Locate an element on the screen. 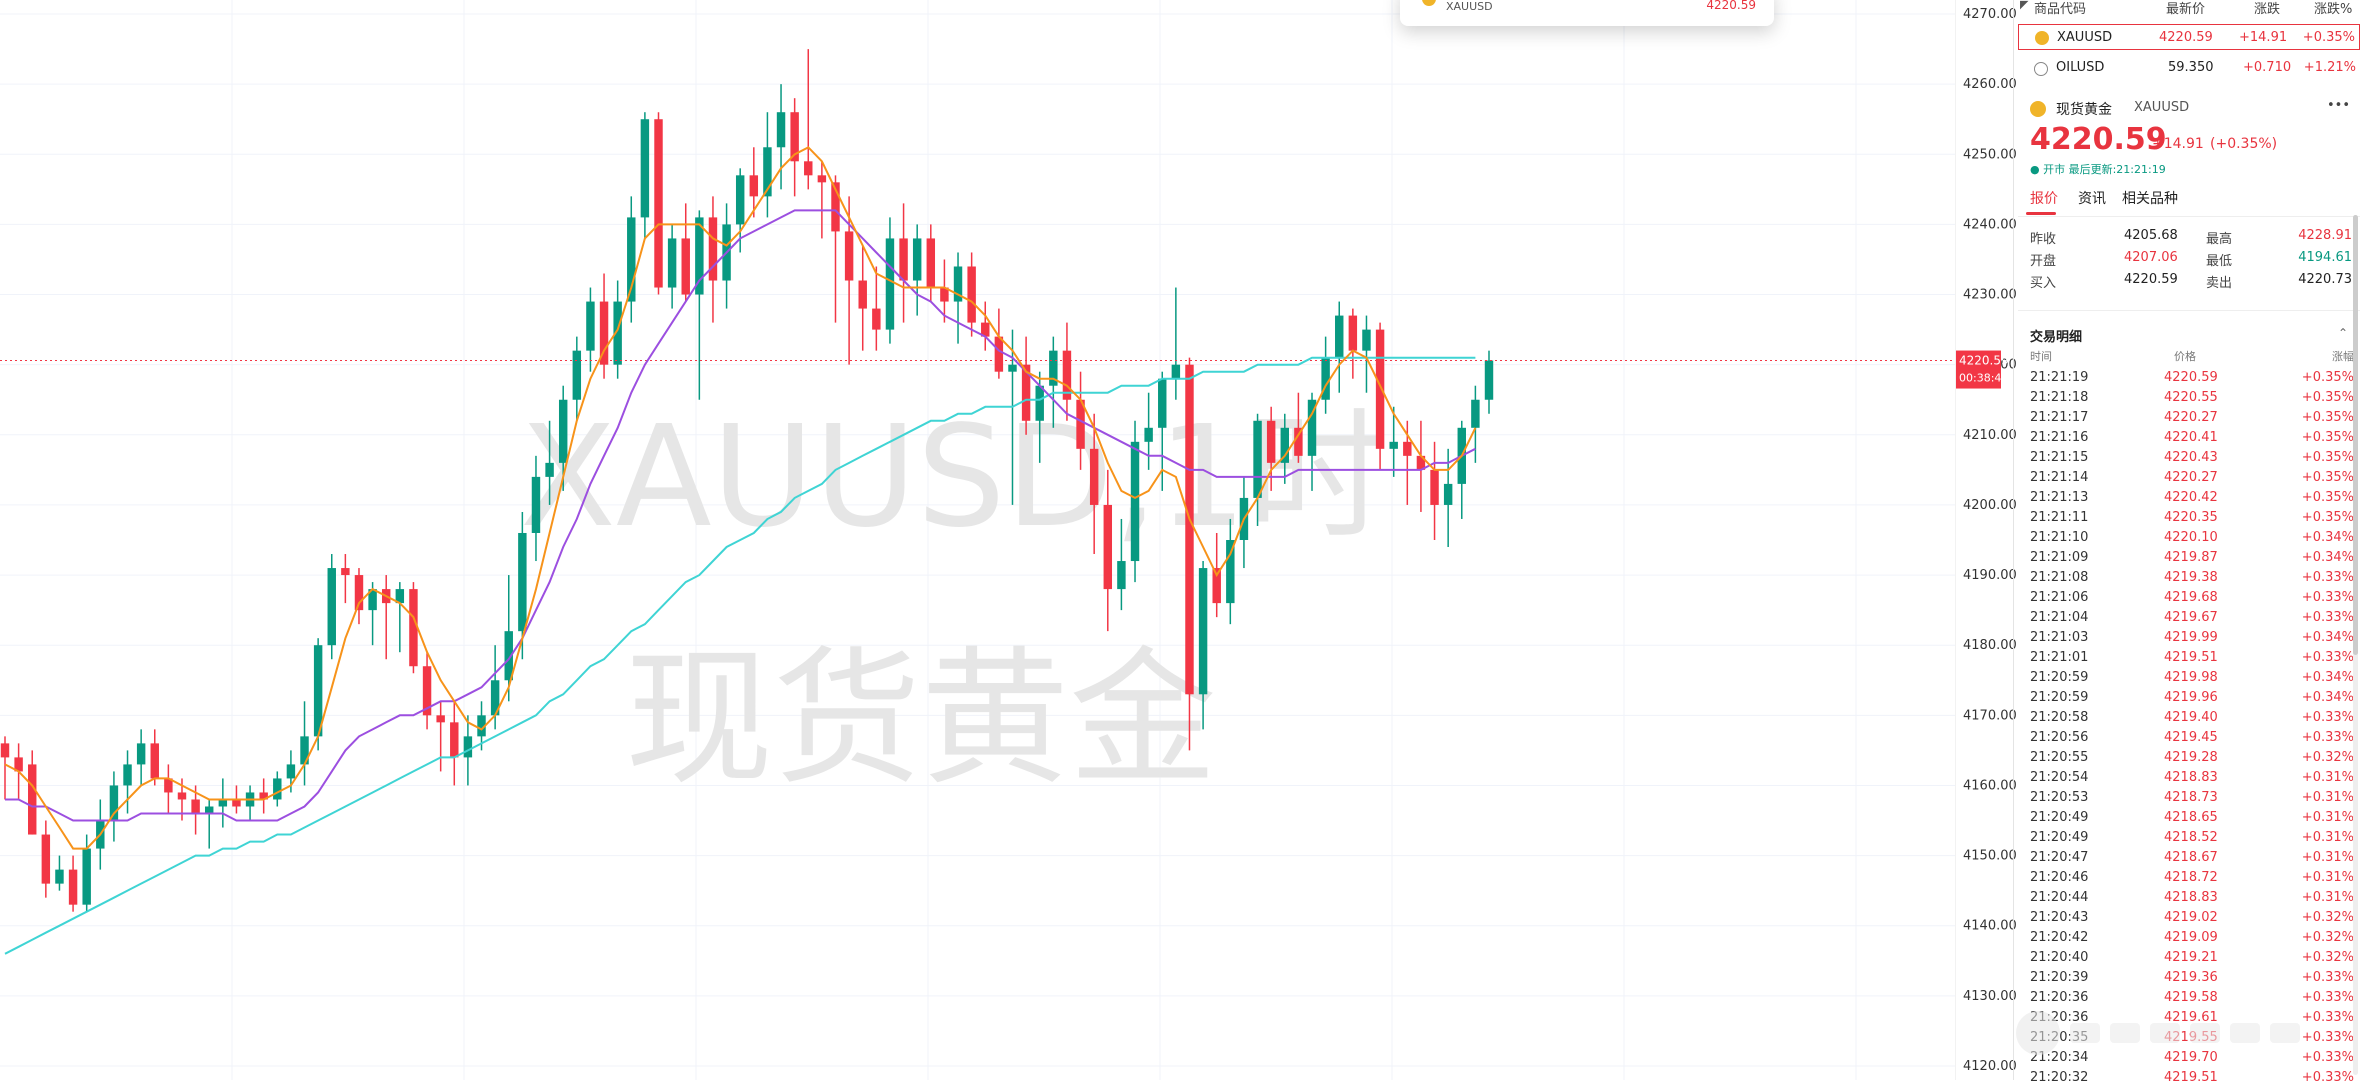 This screenshot has height=1090, width=2360. price-tag-value: 4220.59 is located at coordinates (1984, 361).